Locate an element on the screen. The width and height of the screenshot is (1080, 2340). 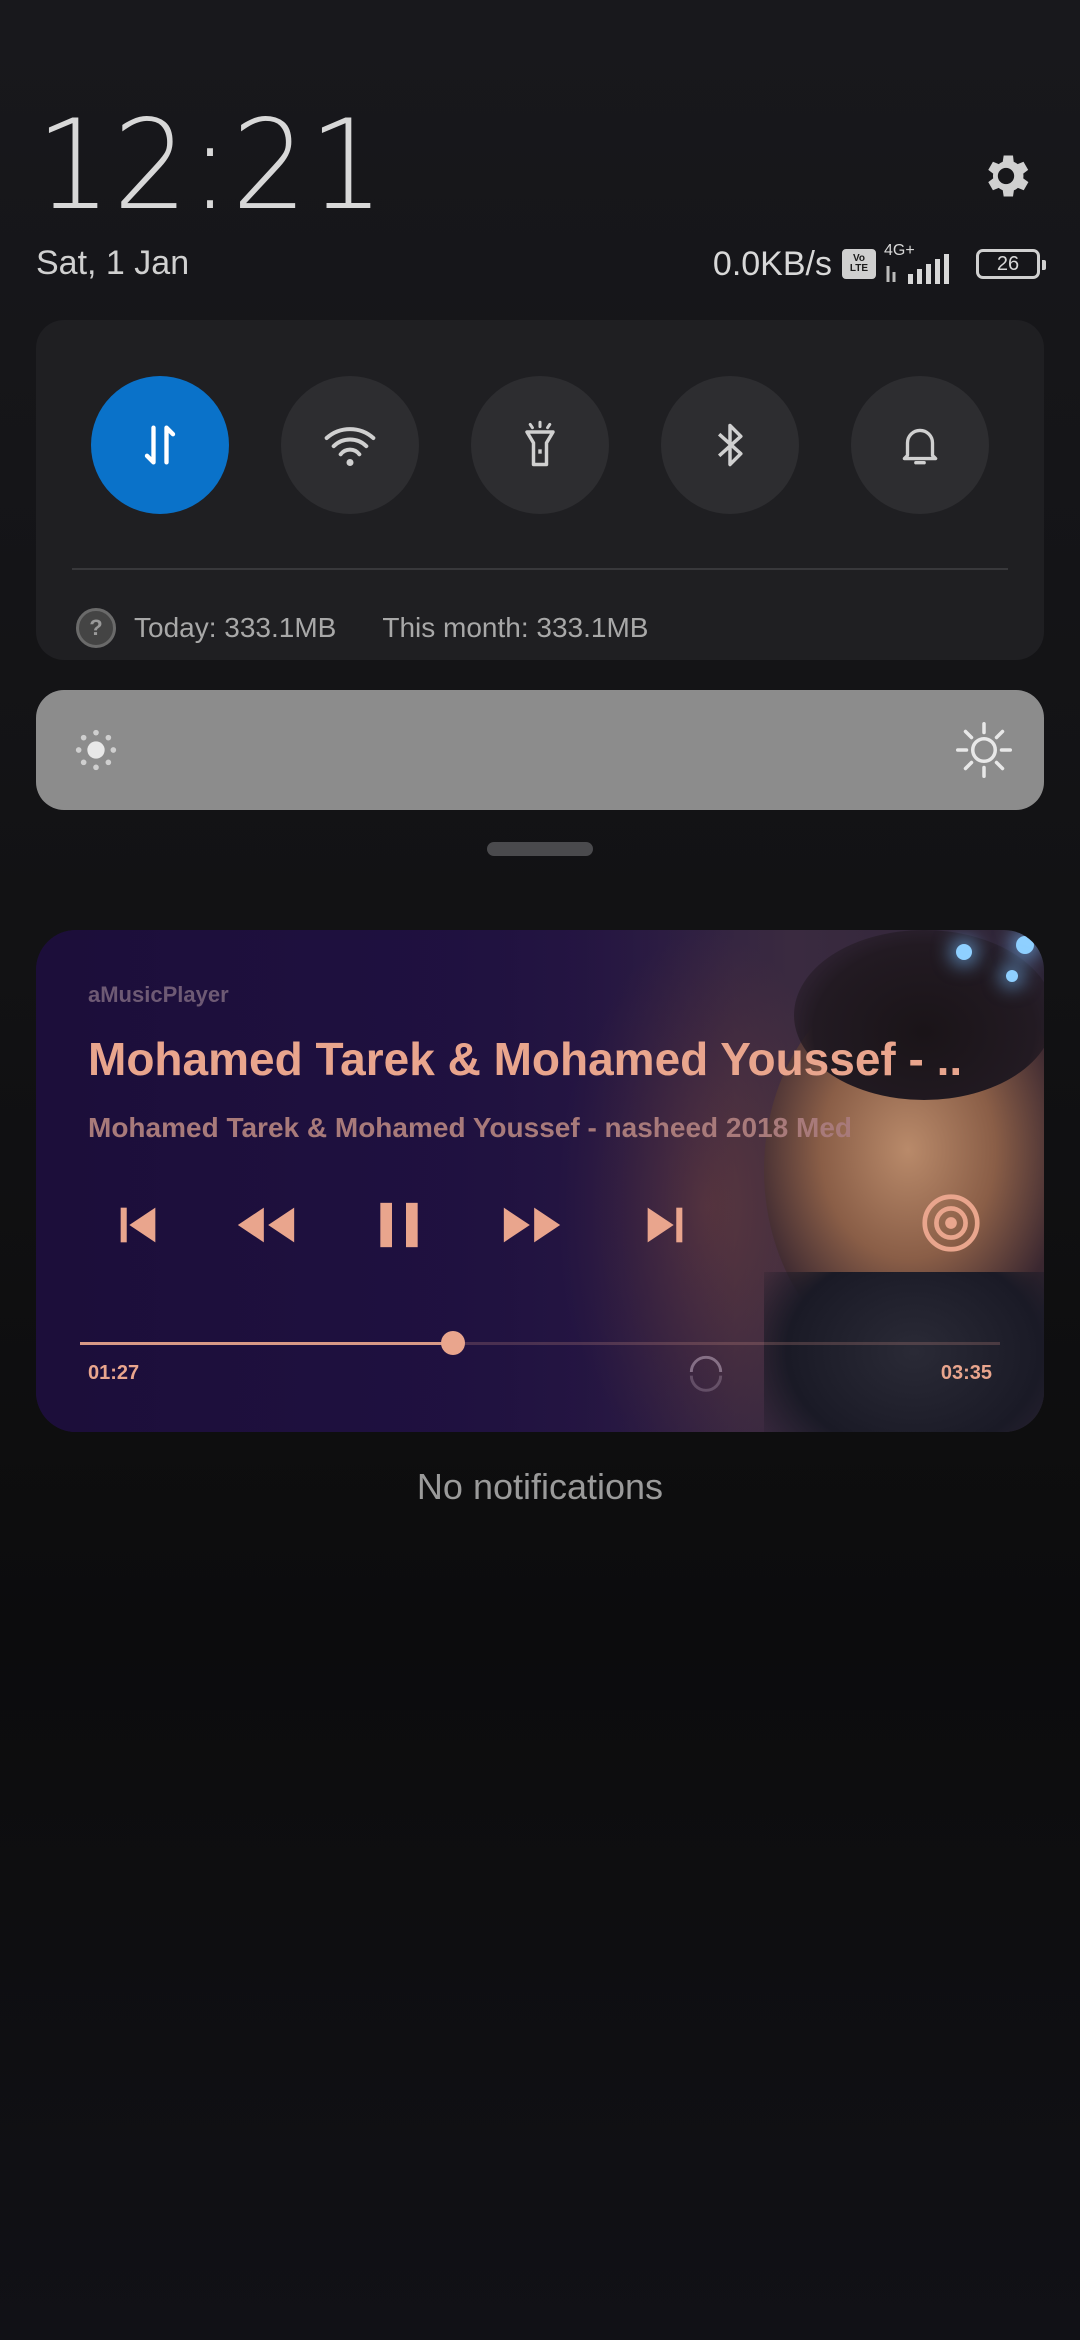
seek-bar-progress is located at coordinates (266, 1343).